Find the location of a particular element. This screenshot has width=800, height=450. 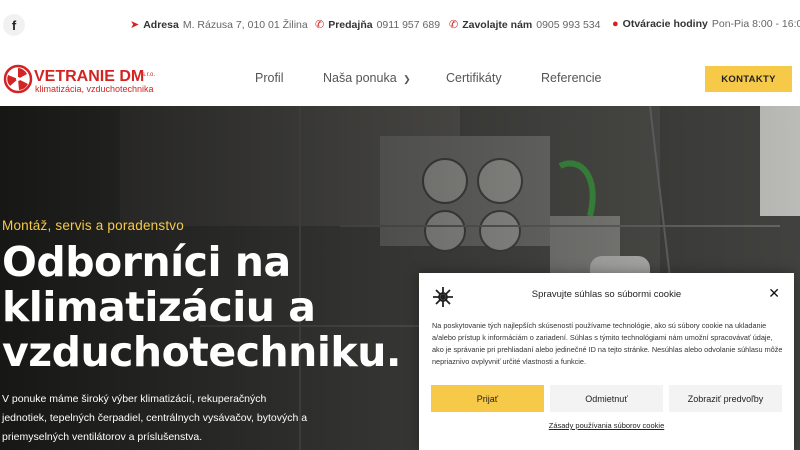

opening-hours-info: ● Otváracie hodiny Pon-Pia 8:00 - 16:00 is located at coordinates (706, 24).